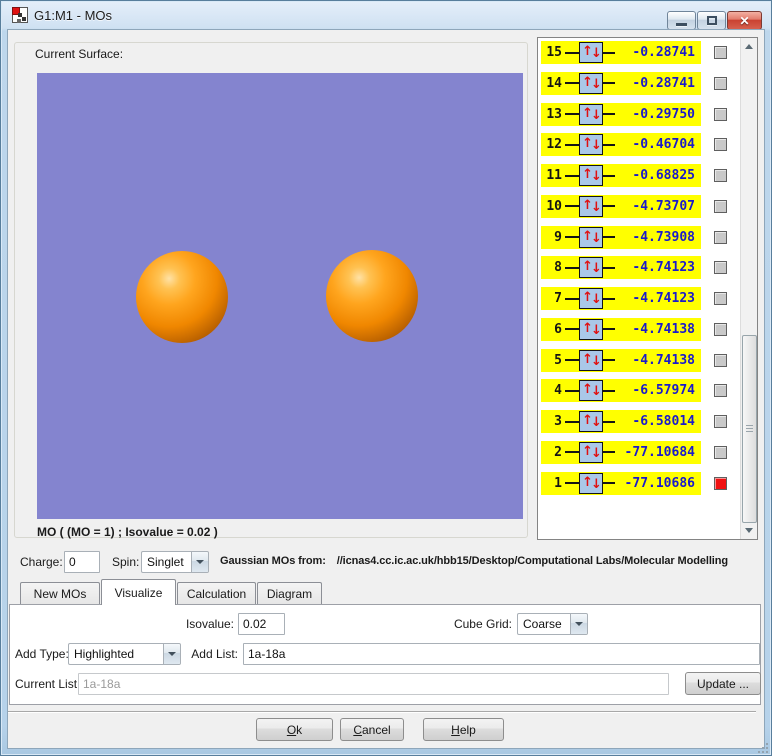 Image resolution: width=772 pixels, height=756 pixels. I want to click on scroll-down-icon, so click(749, 530).